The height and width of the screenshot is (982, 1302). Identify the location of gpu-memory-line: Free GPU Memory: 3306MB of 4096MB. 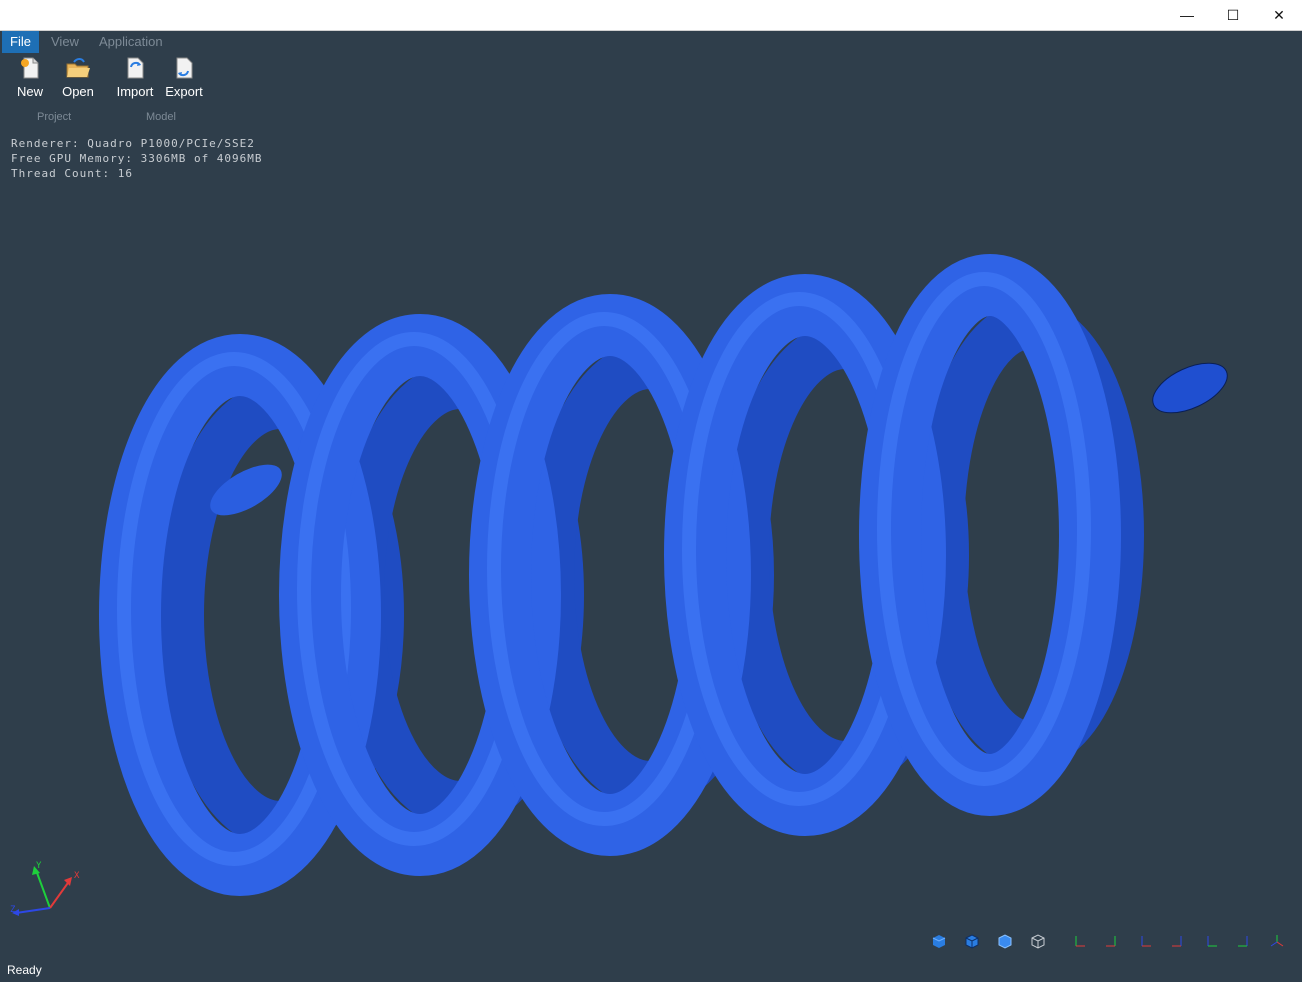
(137, 158).